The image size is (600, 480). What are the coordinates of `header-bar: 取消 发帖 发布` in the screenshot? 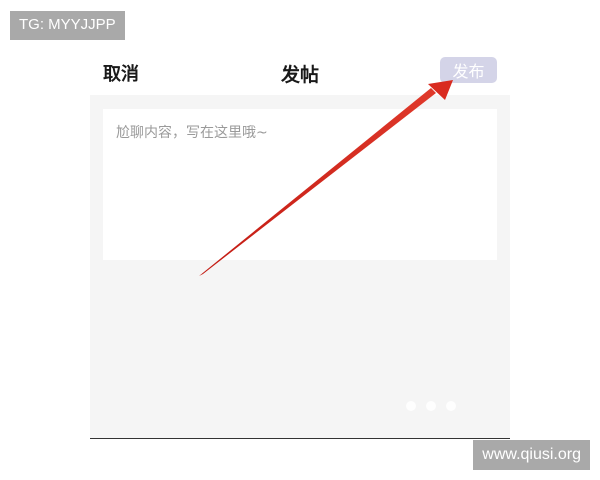 It's located at (300, 74).